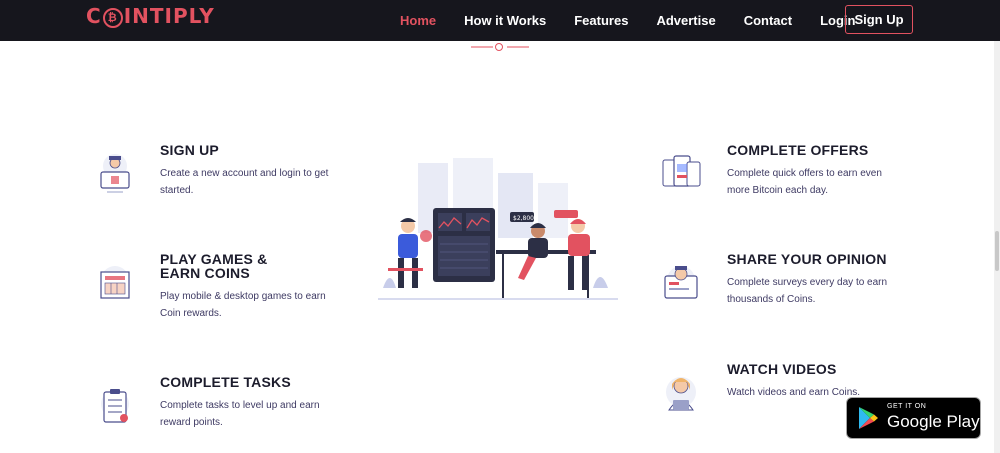  Describe the element at coordinates (214, 266) in the screenshot. I see `feature-title: PLAY GAMES & EARN COINS` at that location.